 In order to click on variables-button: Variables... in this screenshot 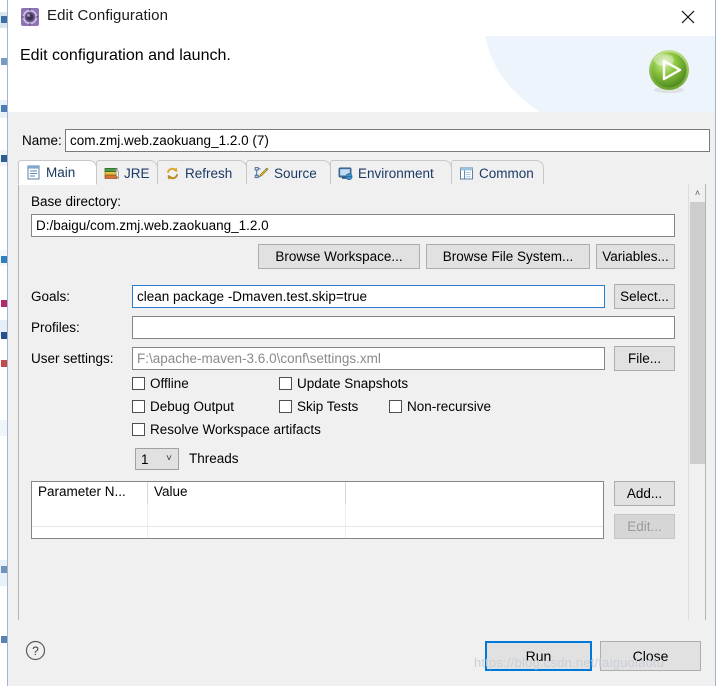, I will do `click(635, 256)`.